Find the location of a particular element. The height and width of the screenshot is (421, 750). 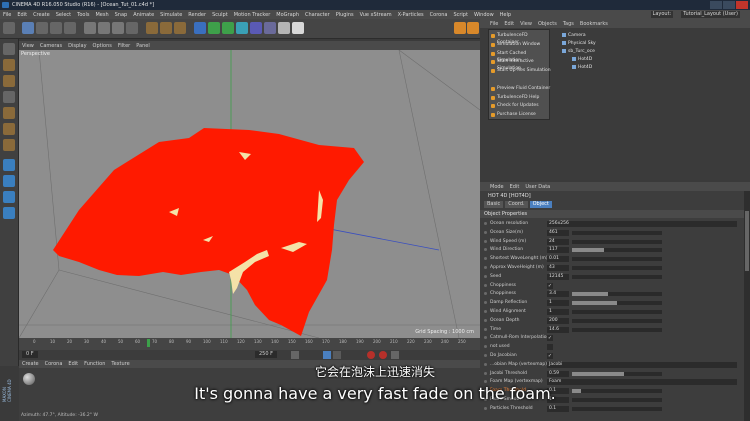

tab-object: Object is located at coordinates (540, 204).